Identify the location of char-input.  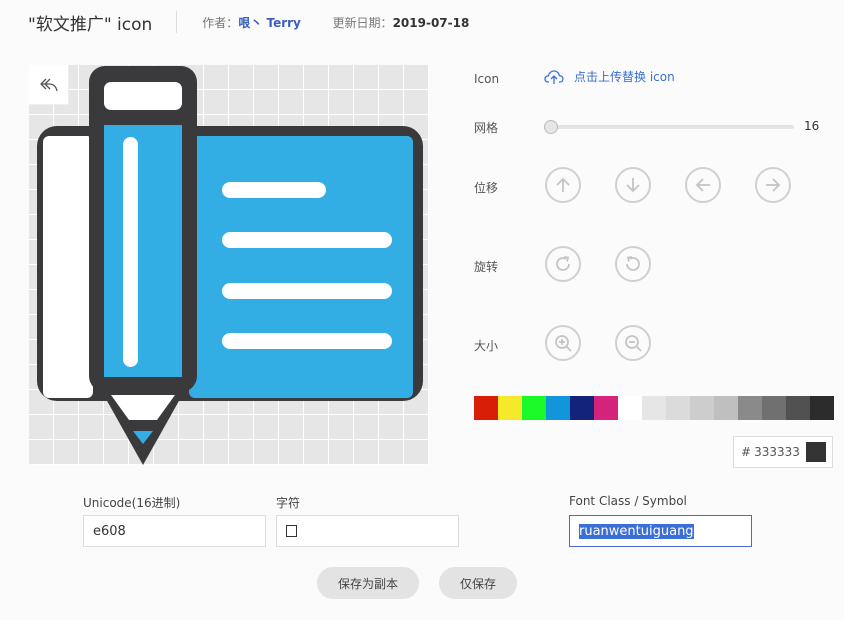
(367, 531).